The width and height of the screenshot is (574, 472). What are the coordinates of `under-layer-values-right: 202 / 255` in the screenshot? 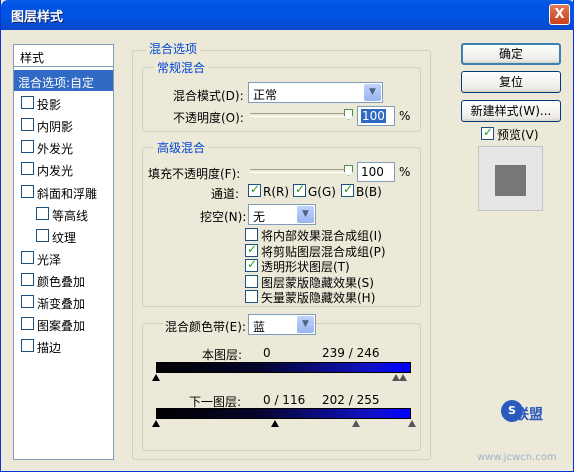 It's located at (351, 400).